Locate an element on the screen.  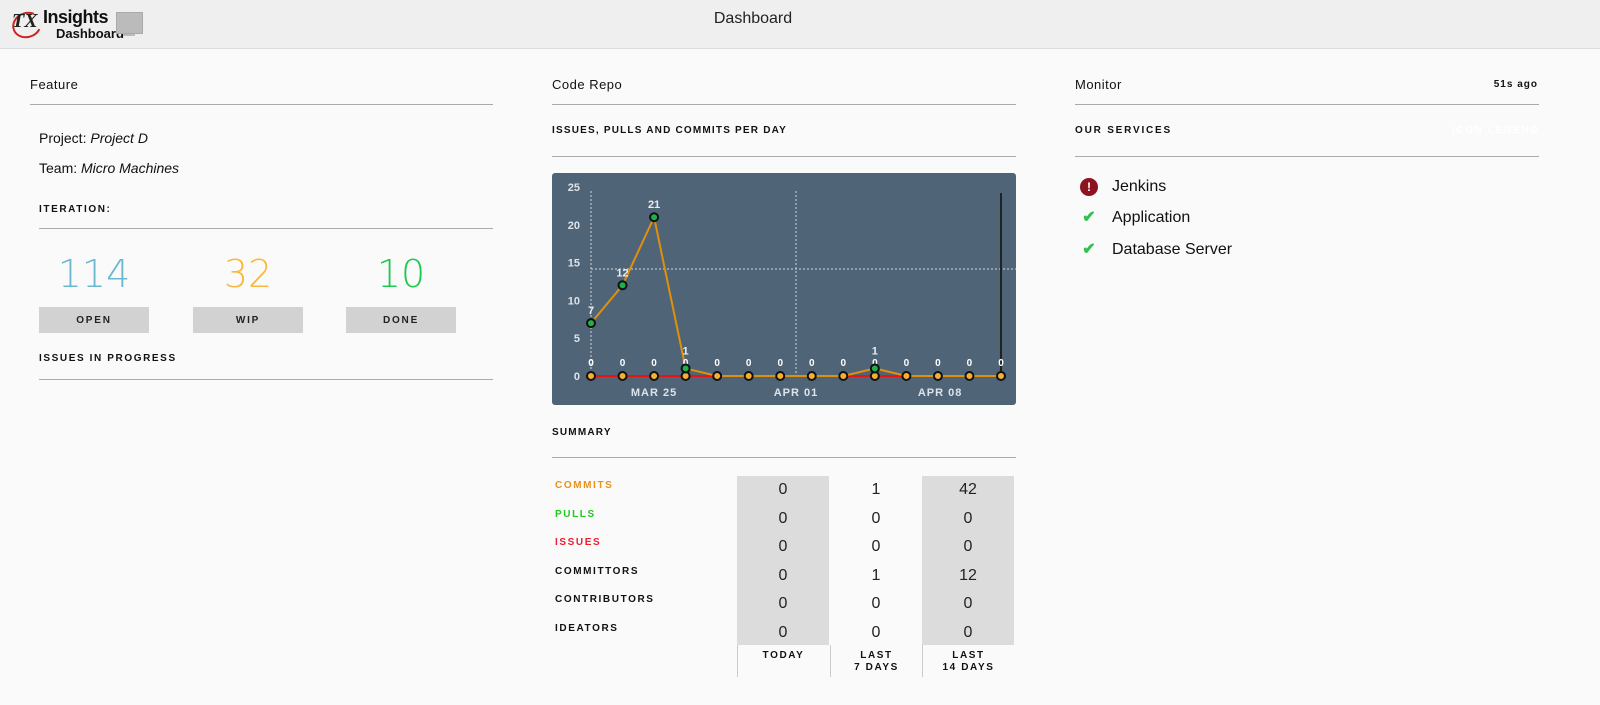
summary-column-header: TODAY is located at coordinates (783, 661).